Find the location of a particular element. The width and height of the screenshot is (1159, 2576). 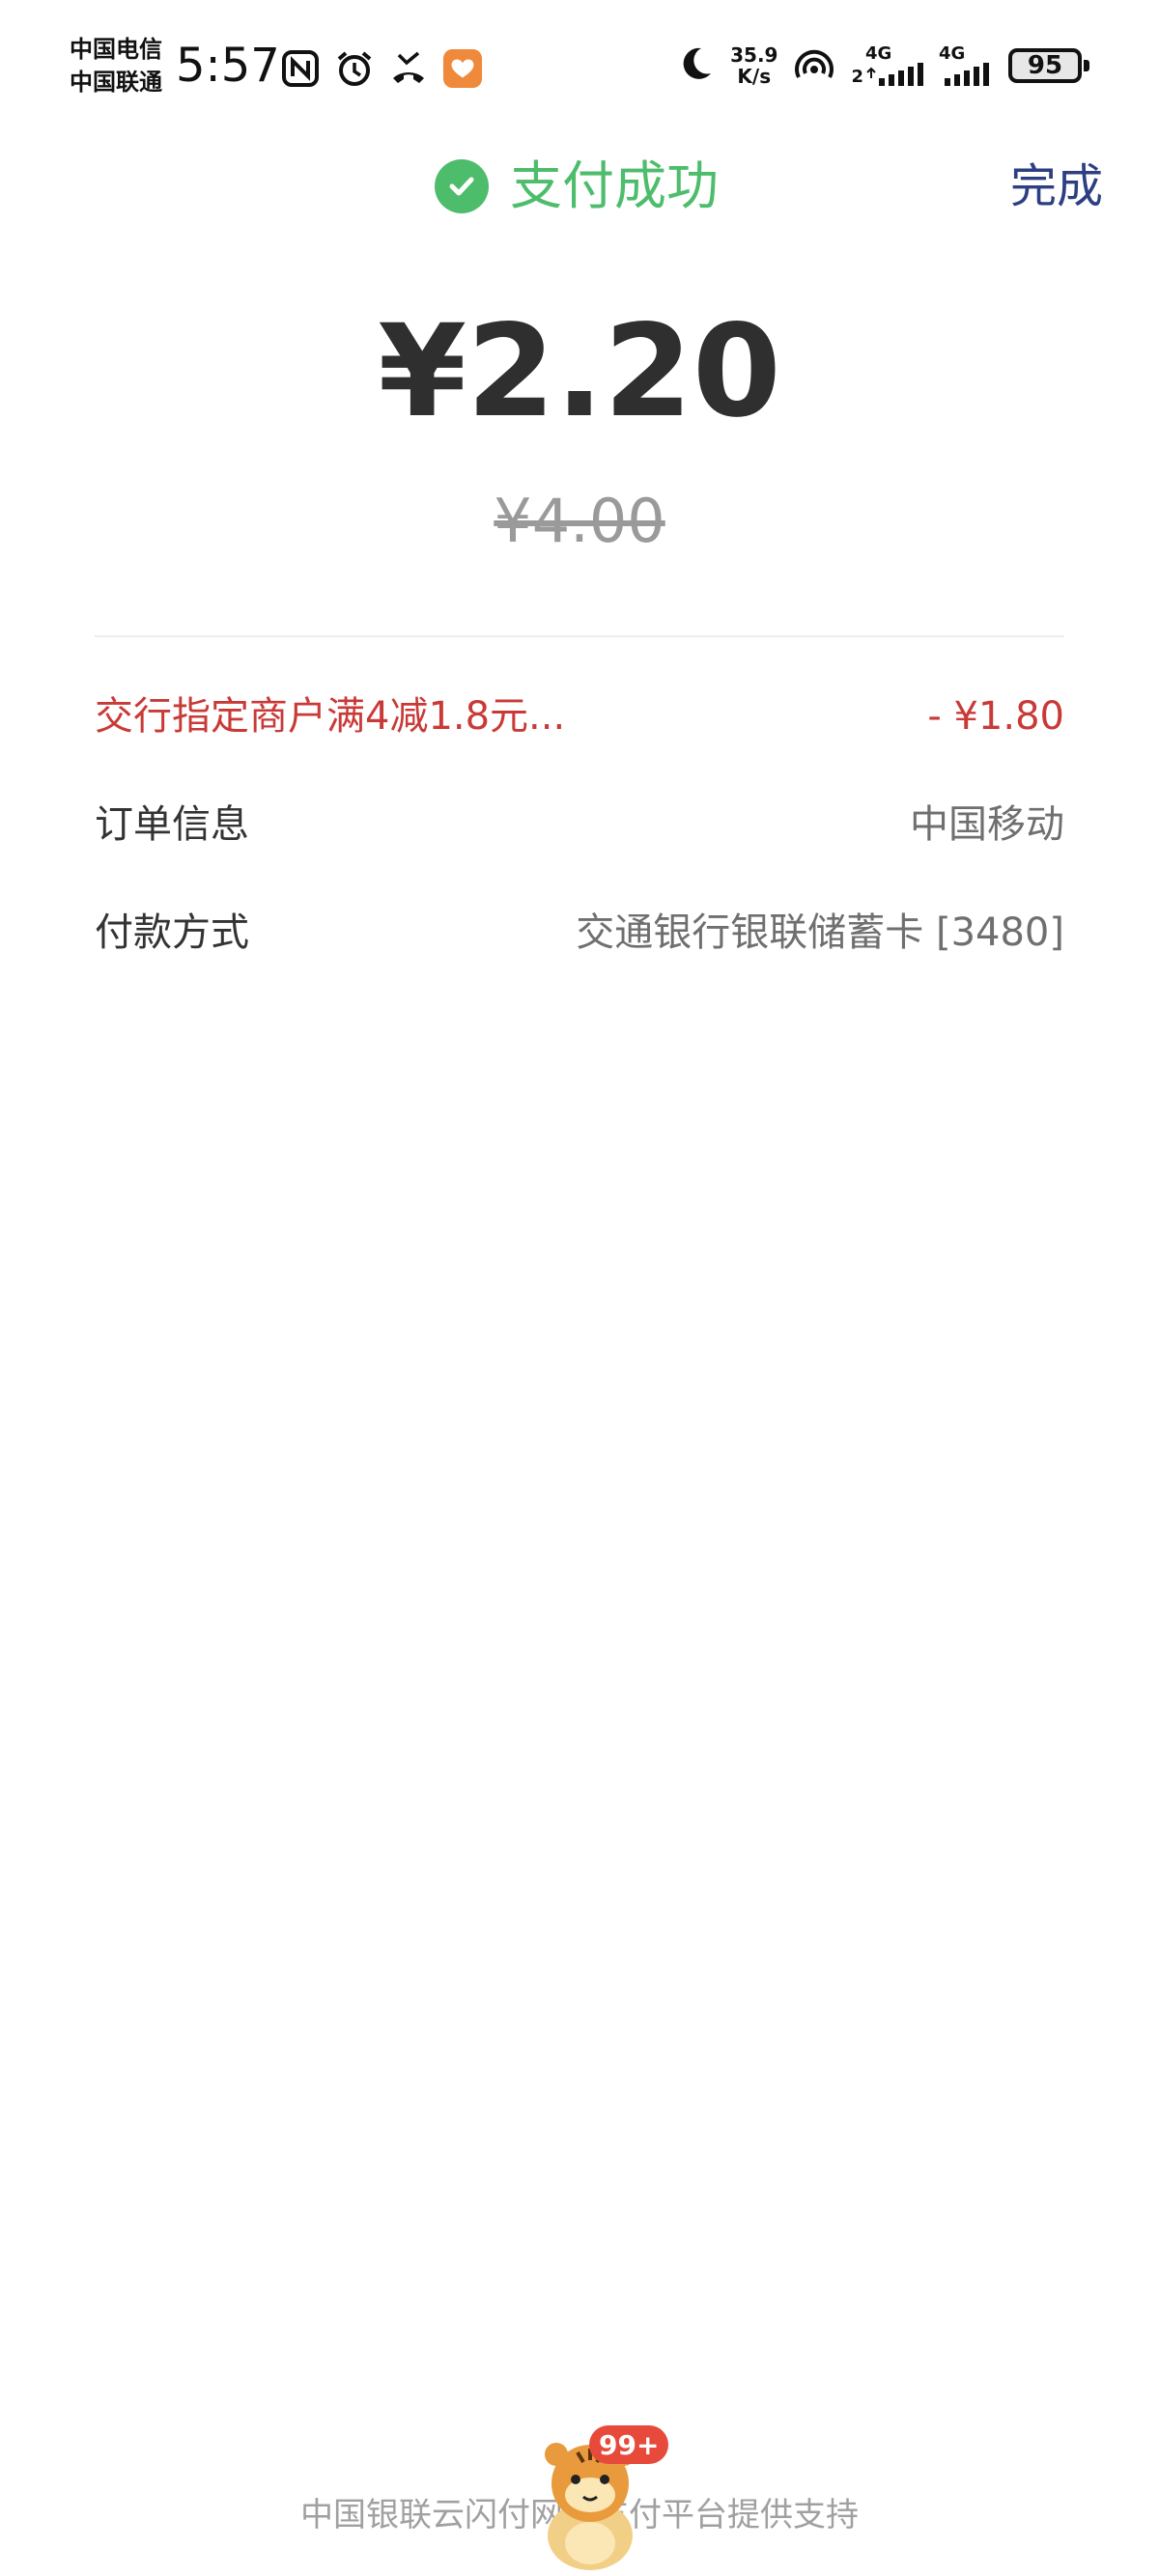

payment-method-label: 付款方式 is located at coordinates (172, 933).